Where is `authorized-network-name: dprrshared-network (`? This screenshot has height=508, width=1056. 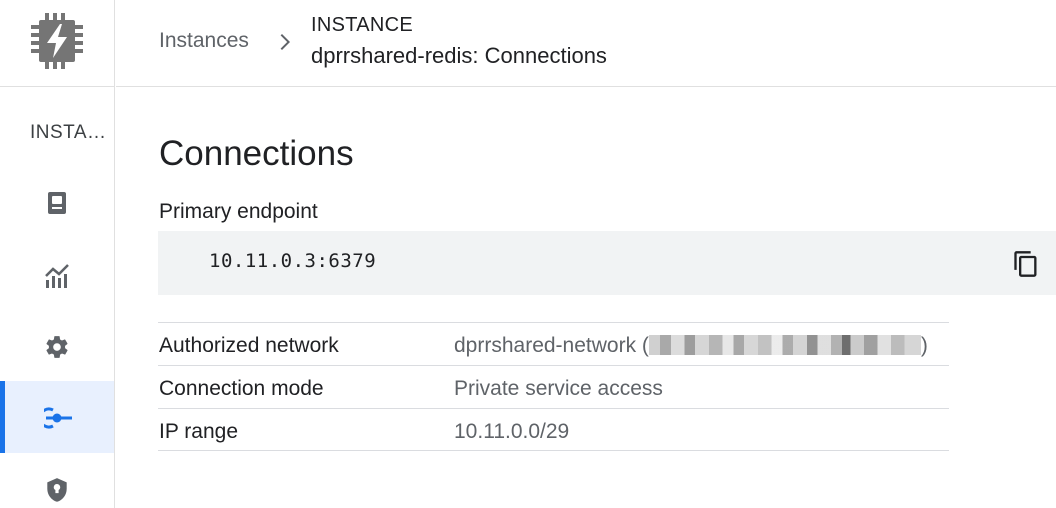
authorized-network-name: dprrshared-network ( is located at coordinates (551, 345).